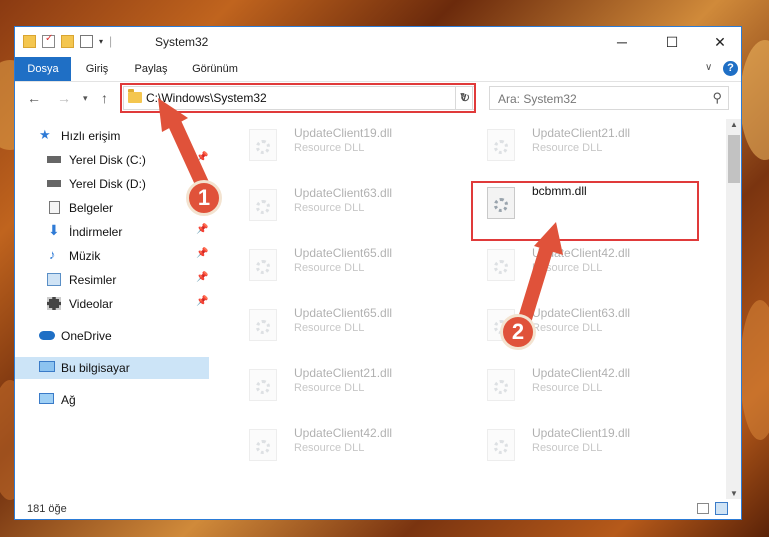  I want to click on back-arrow-icon: ←, so click(34, 98).